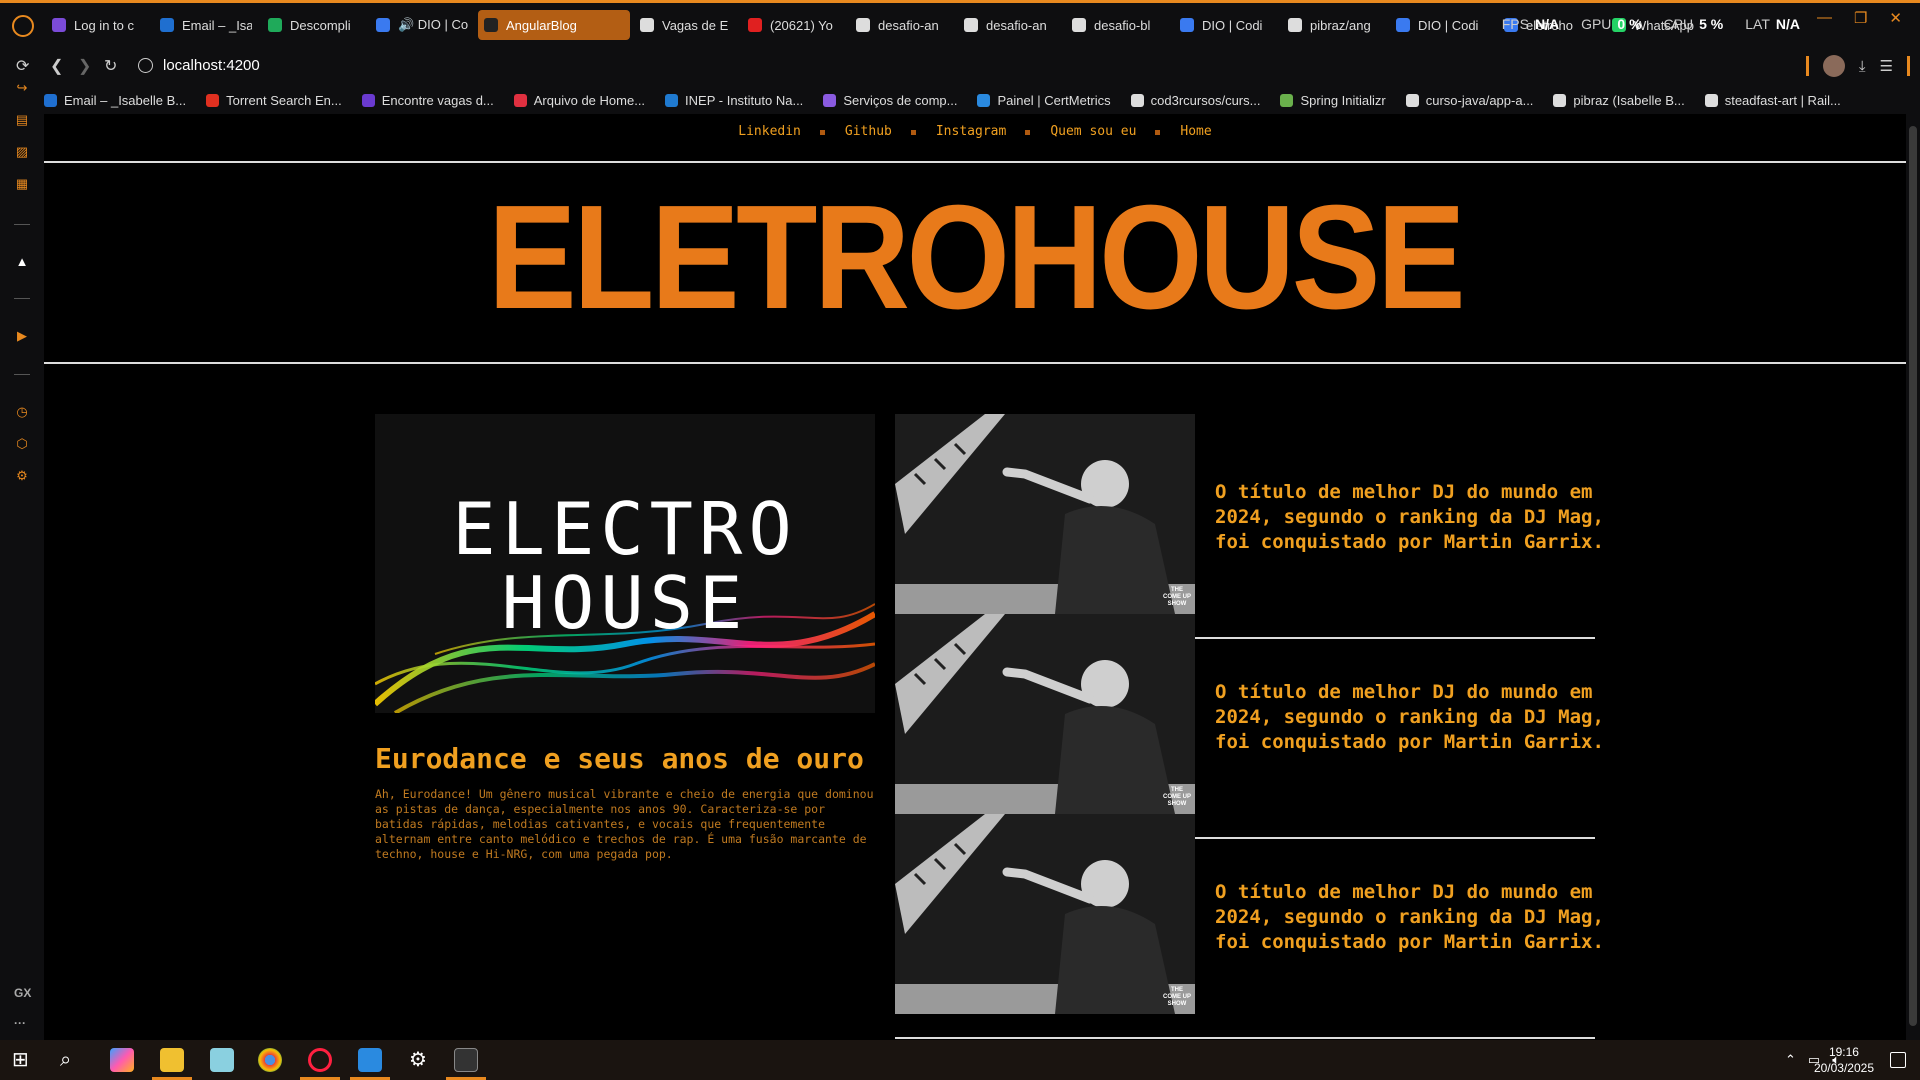  Describe the element at coordinates (23, 26) in the screenshot. I see `opera-logo-icon` at that location.